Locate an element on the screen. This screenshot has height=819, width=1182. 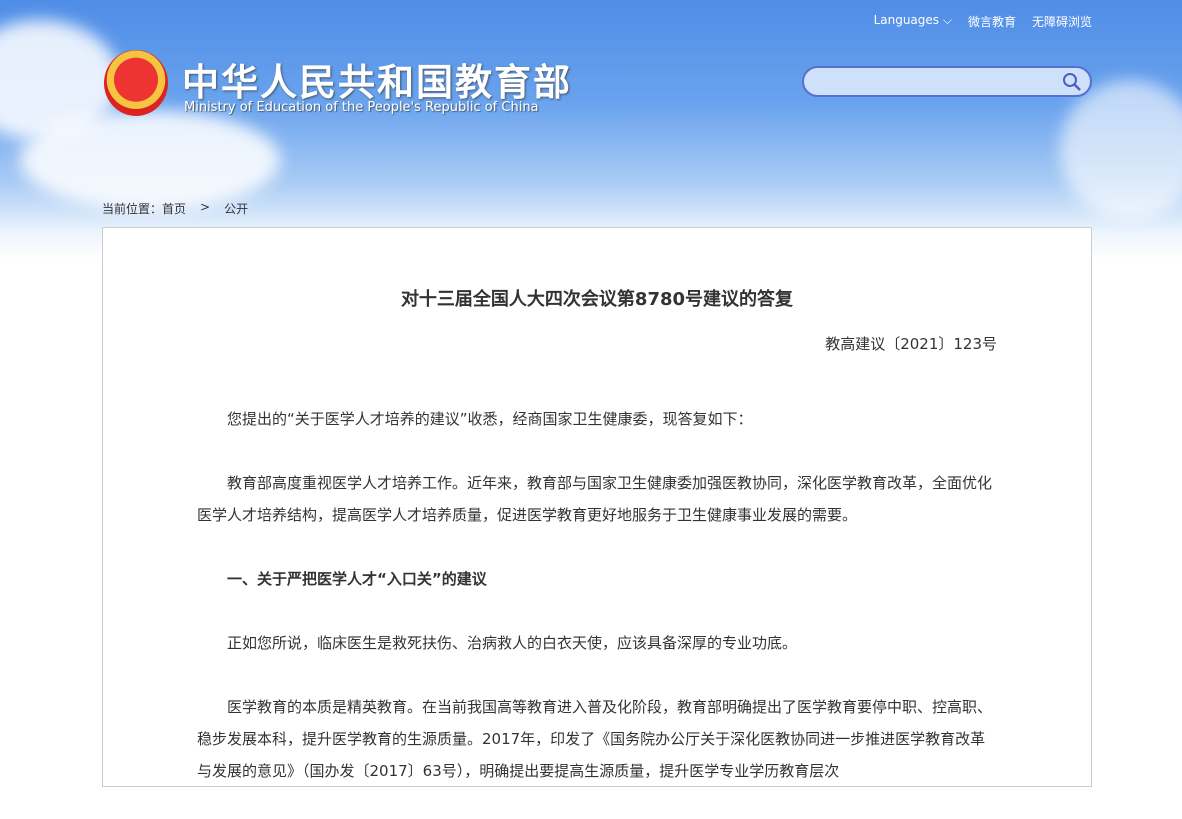
breadcrumb: 当前位置： 首页 > 公开 is located at coordinates (175, 208).